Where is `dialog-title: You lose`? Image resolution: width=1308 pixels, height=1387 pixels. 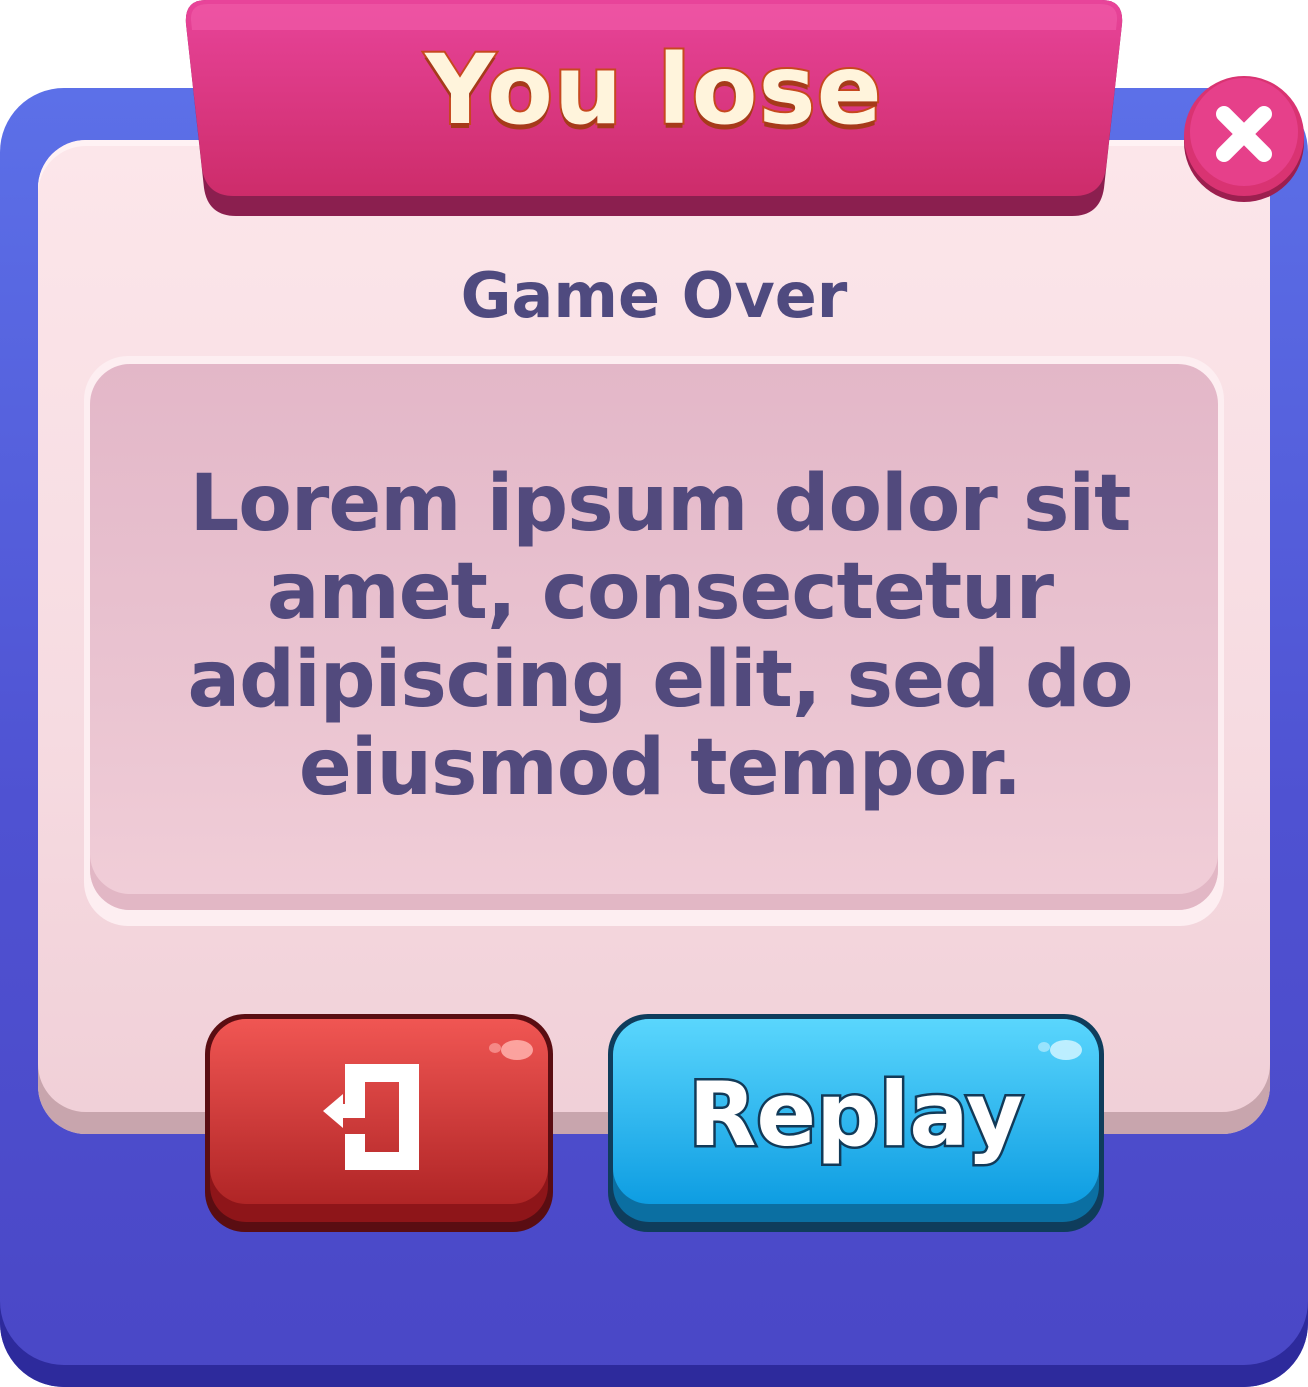
dialog-title: You lose is located at coordinates (653, 90).